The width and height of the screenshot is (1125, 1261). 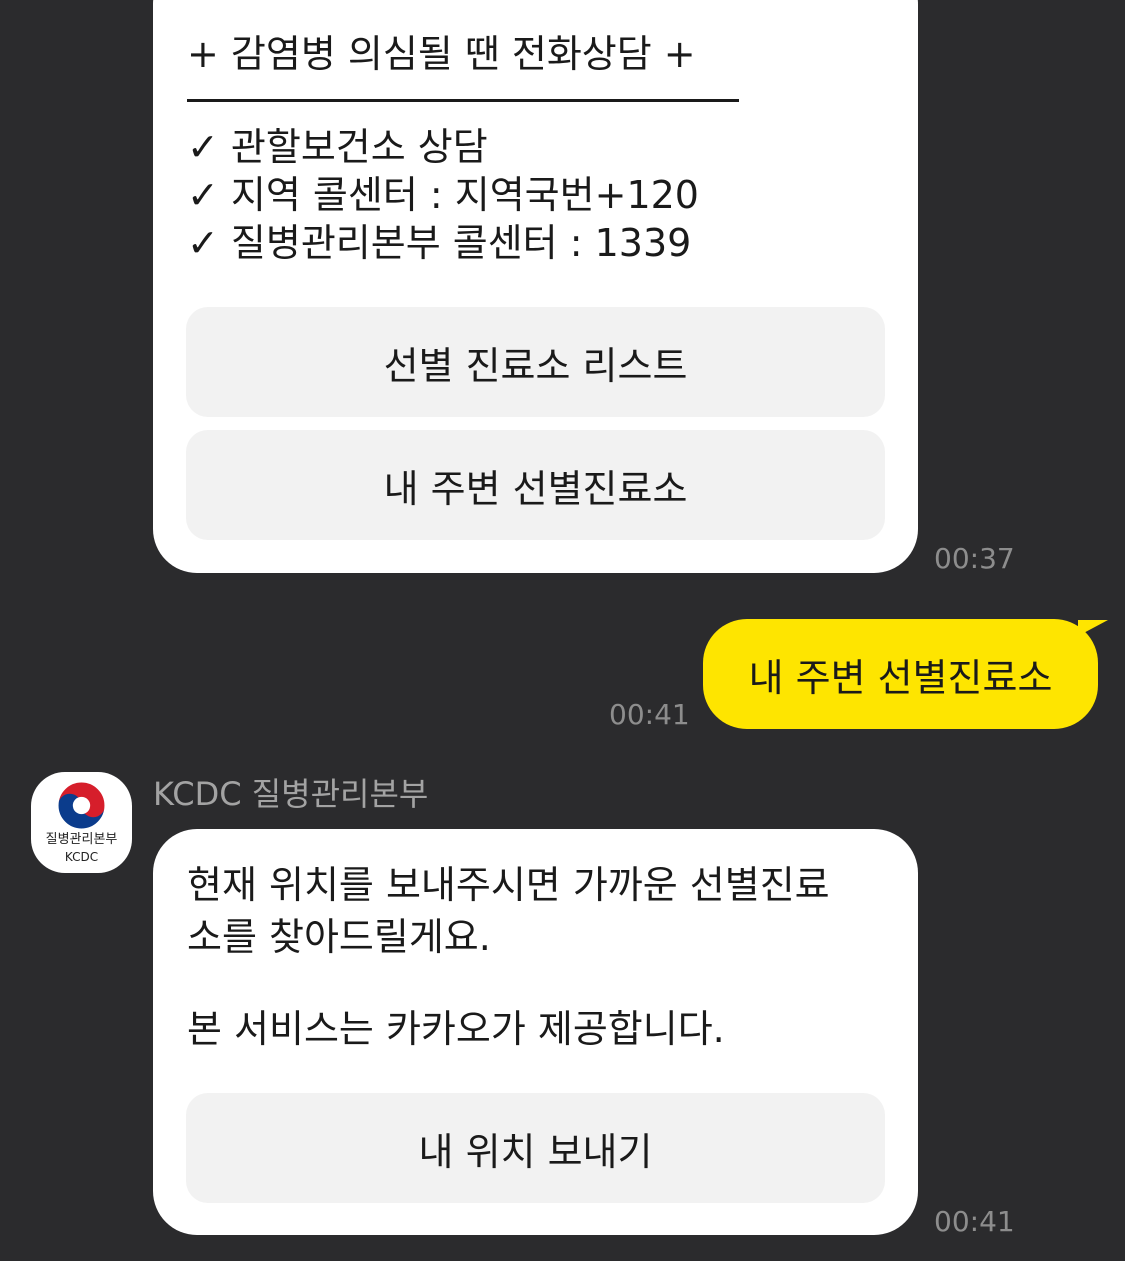 I want to click on outgoing-message-text: 내 주변 선별진료소, so click(x=900, y=677).